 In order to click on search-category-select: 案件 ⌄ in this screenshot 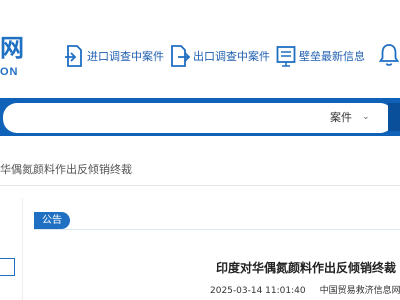, I will do `click(350, 117)`.